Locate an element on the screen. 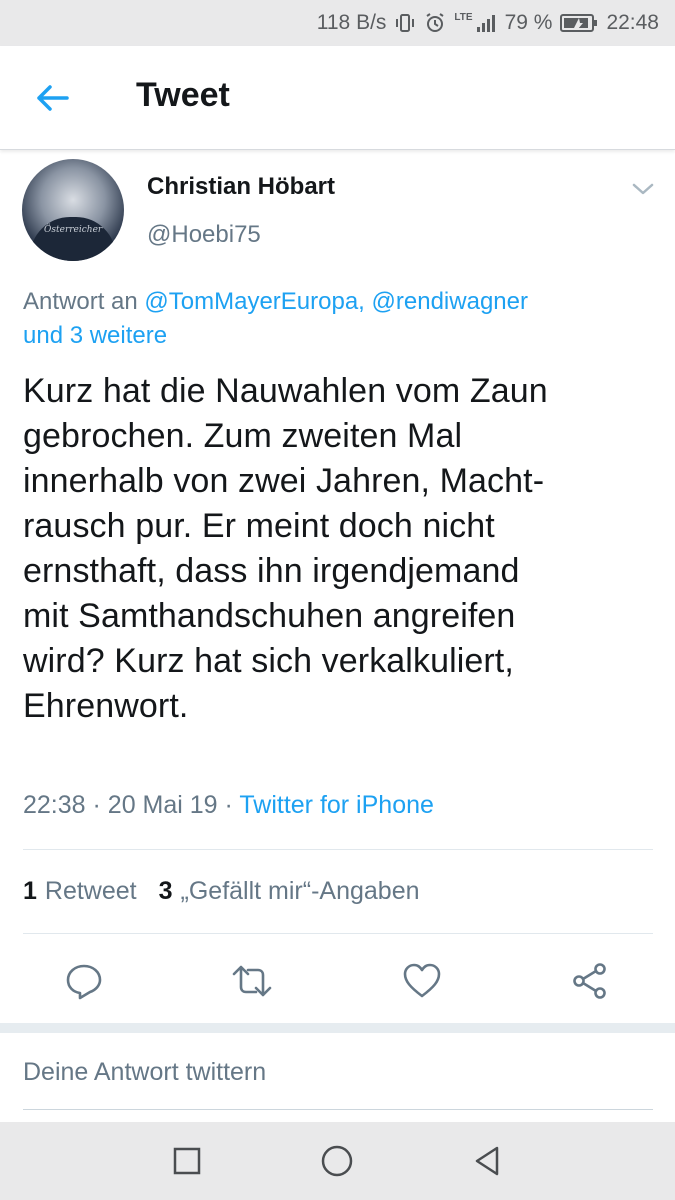 The image size is (675, 1200). system-nav-bar is located at coordinates (337, 1161).